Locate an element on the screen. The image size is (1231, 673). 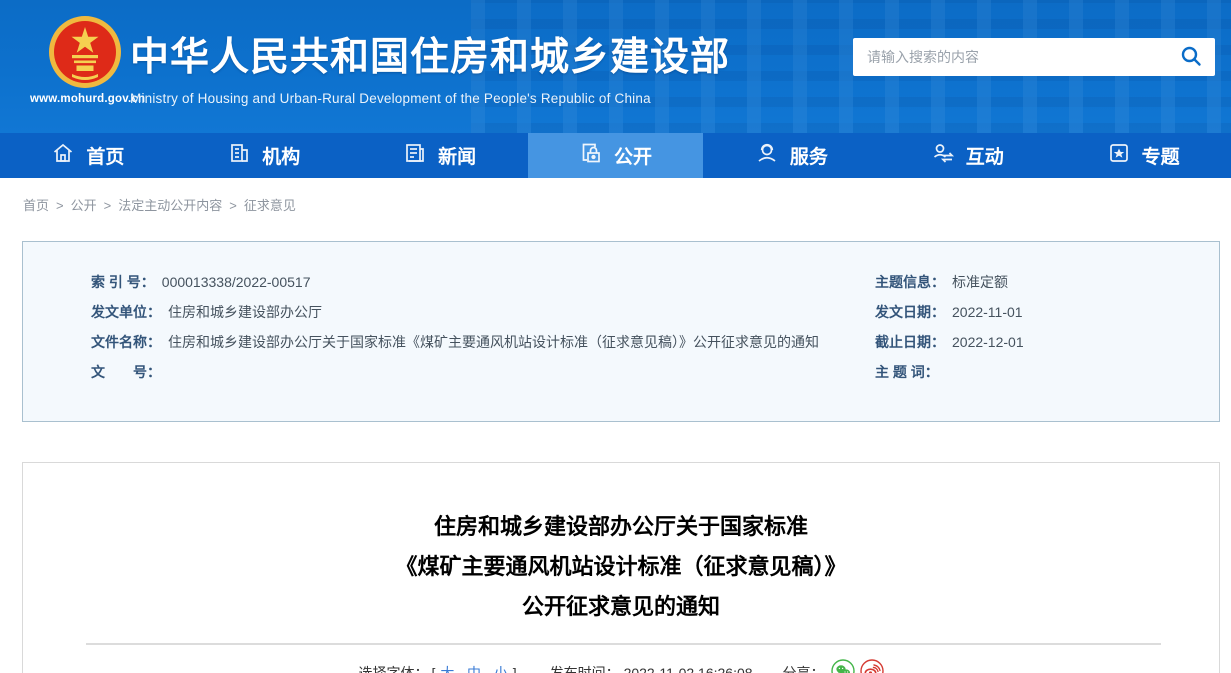
font-size-medium: 中 is located at coordinates (474, 668).